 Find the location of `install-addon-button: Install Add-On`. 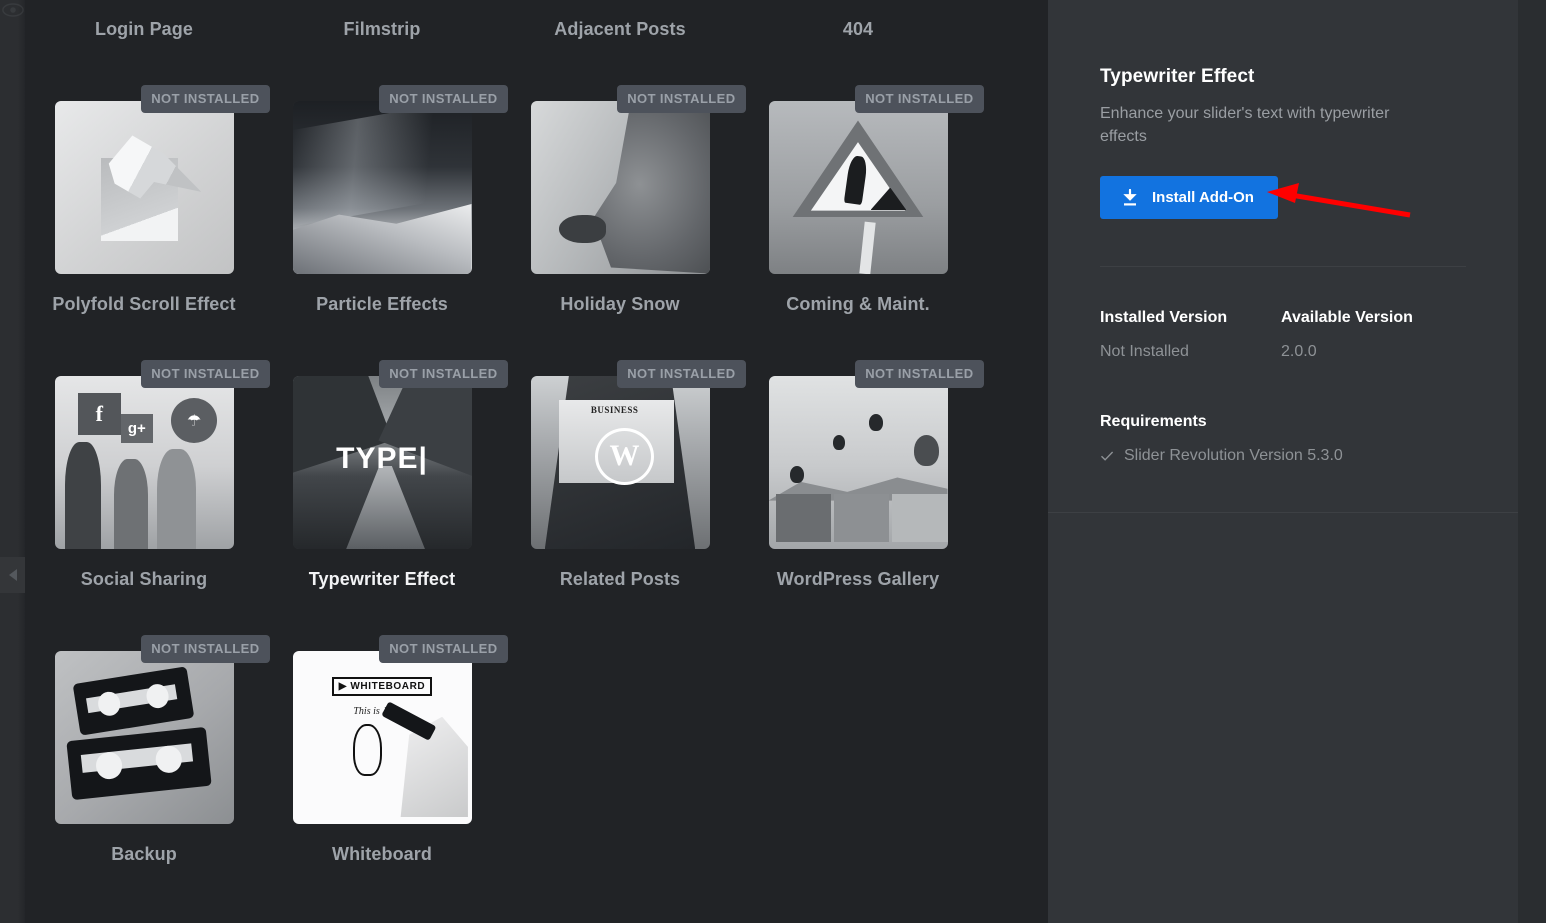

install-addon-button: Install Add-On is located at coordinates (1189, 198).